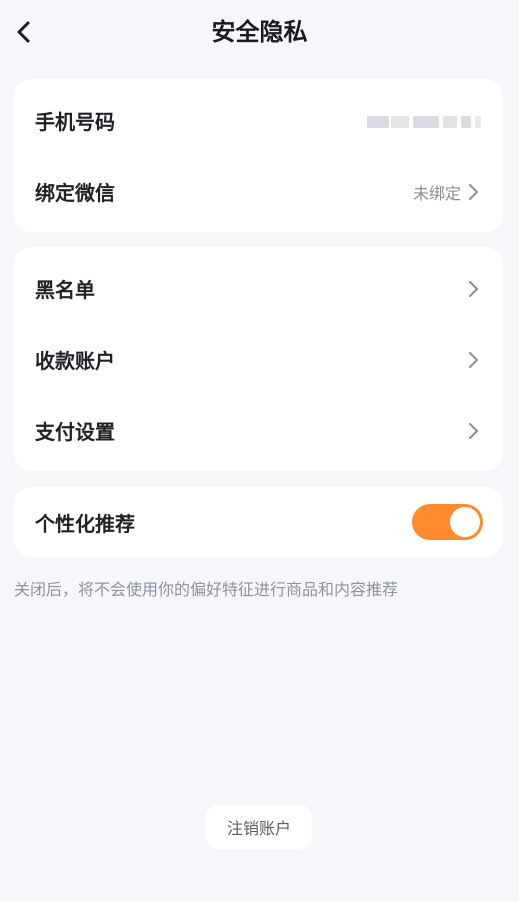  What do you see at coordinates (447, 522) in the screenshot?
I see `personalization-toggle` at bounding box center [447, 522].